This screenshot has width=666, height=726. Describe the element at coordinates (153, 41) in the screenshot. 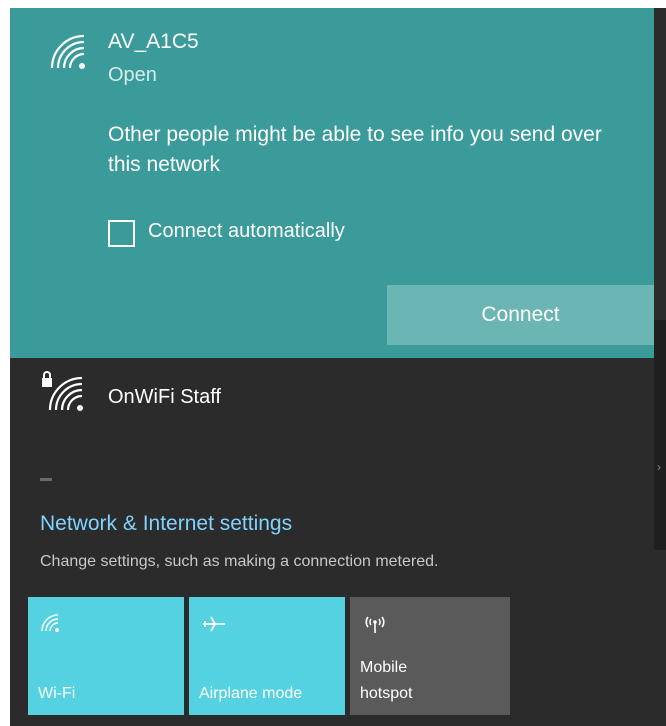

I see `network-name: AV_A1C5` at that location.